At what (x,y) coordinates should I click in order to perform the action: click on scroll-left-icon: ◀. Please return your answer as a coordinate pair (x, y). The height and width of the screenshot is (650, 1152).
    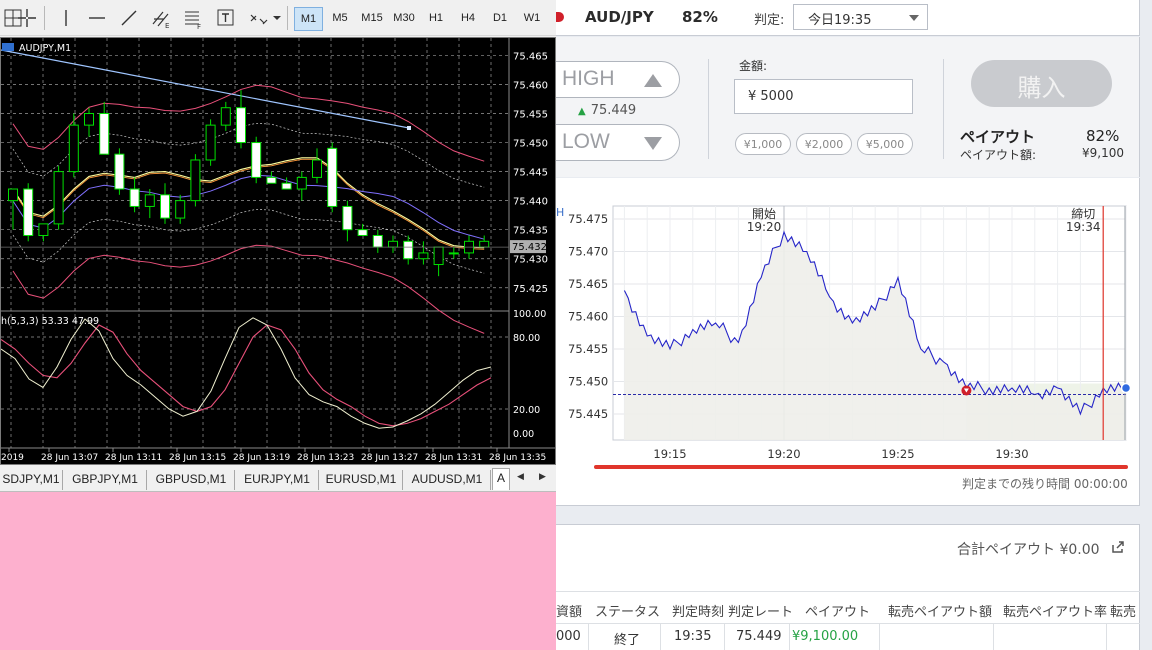
    Looking at the image, I should click on (520, 477).